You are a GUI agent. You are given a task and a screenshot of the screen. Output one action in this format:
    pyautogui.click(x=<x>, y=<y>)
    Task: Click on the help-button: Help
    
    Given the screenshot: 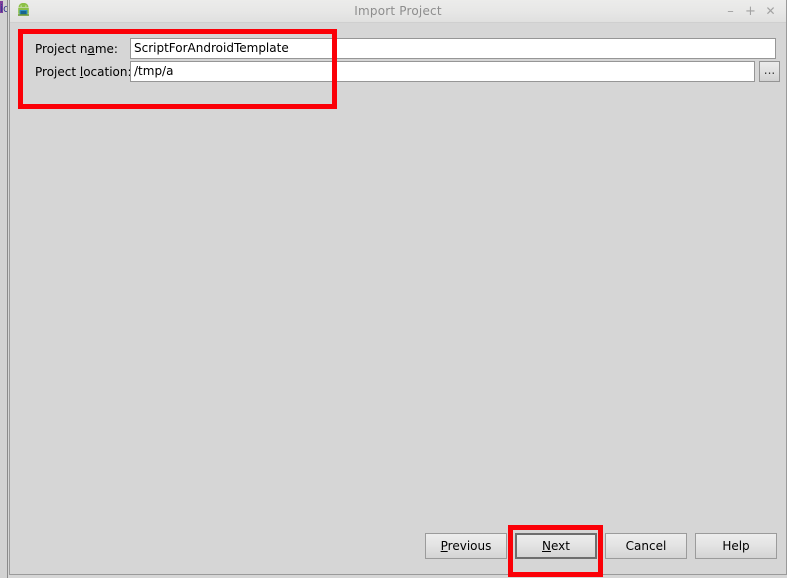 What is the action you would take?
    pyautogui.click(x=736, y=546)
    